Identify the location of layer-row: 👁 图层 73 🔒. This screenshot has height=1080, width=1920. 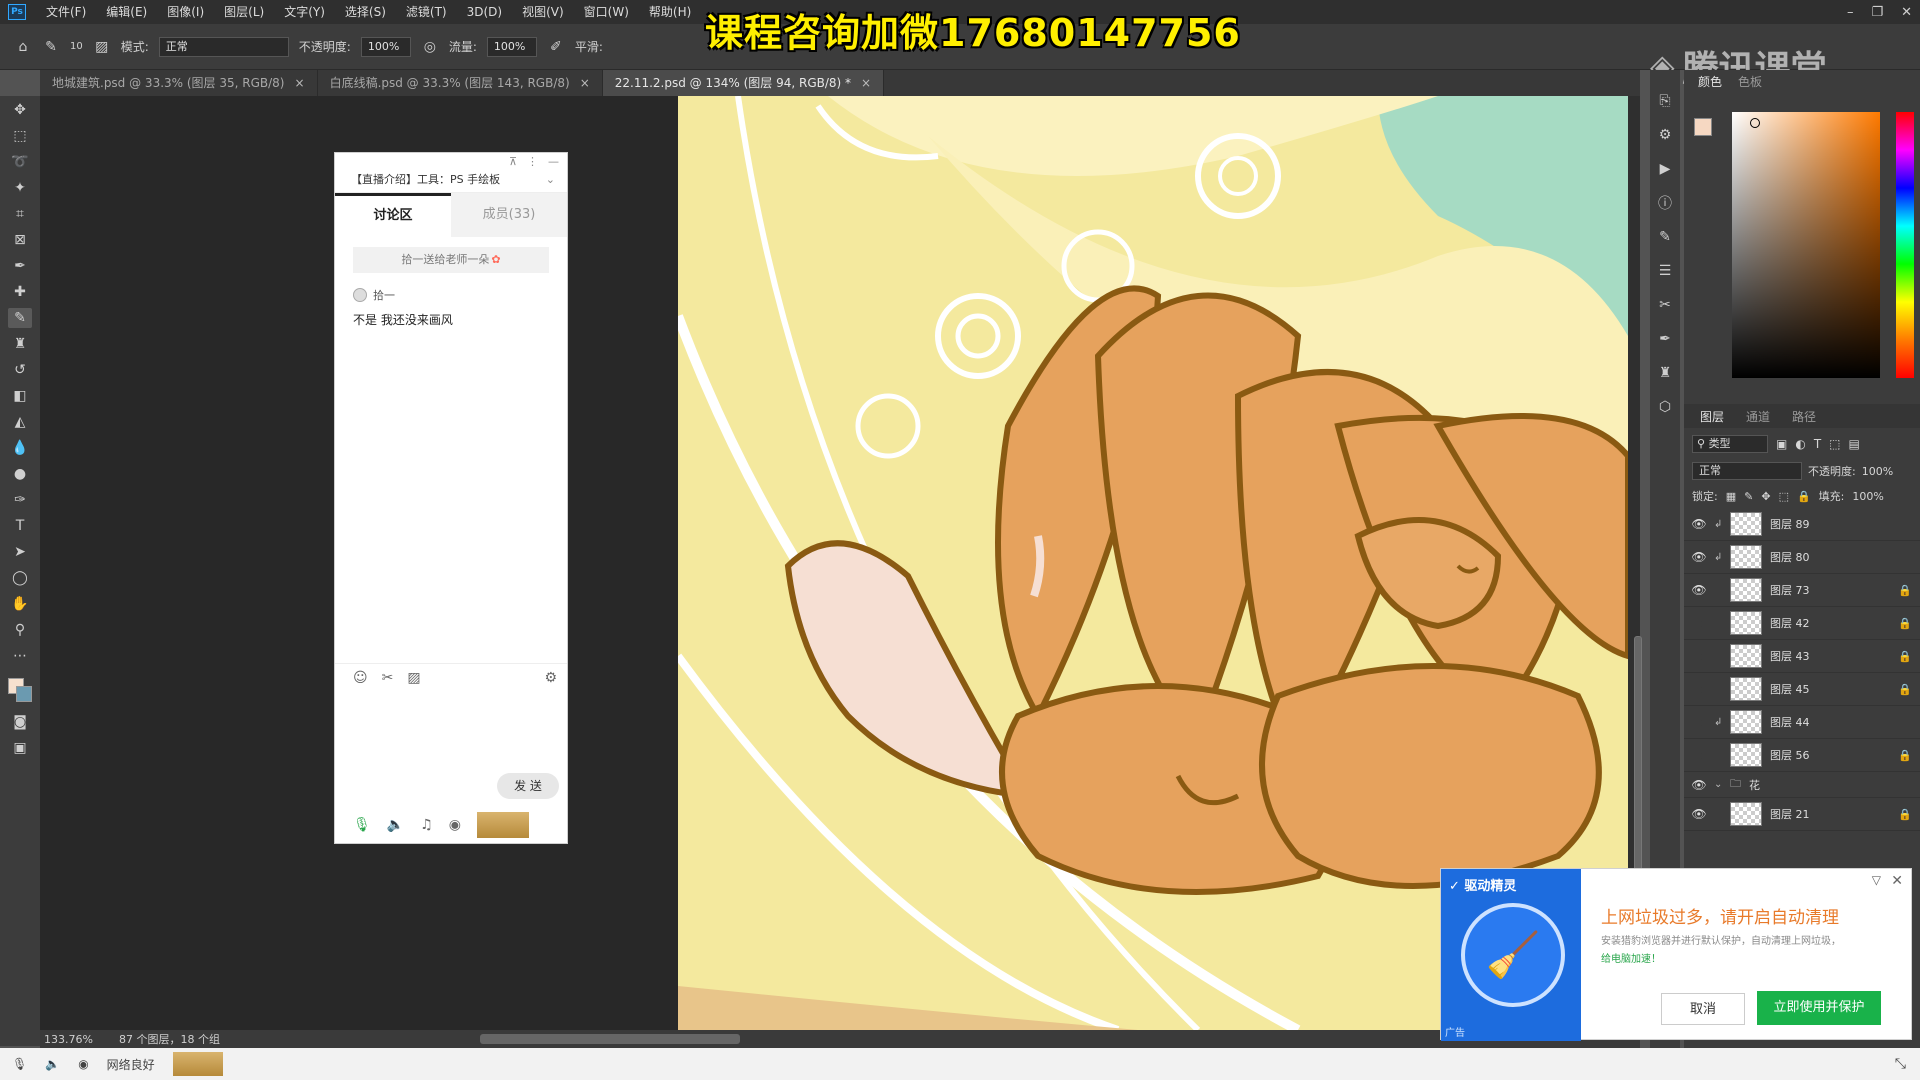
(1802, 590).